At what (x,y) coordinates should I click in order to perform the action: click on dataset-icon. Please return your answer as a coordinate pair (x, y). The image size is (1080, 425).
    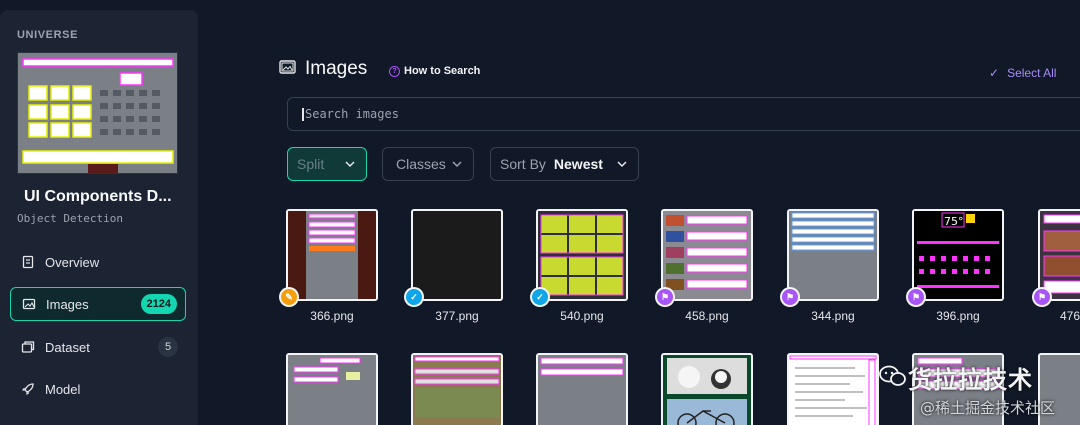
    Looking at the image, I should click on (28, 347).